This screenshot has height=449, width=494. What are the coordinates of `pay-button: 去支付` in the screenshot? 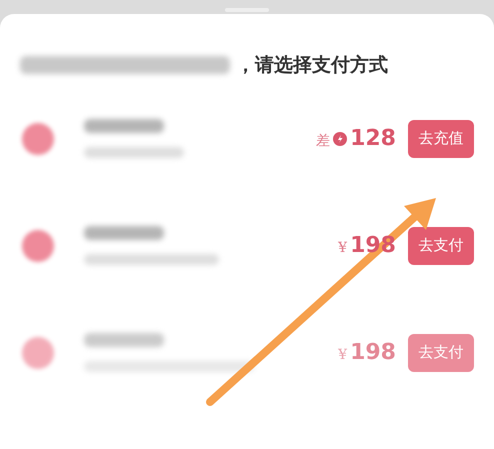 It's located at (441, 245).